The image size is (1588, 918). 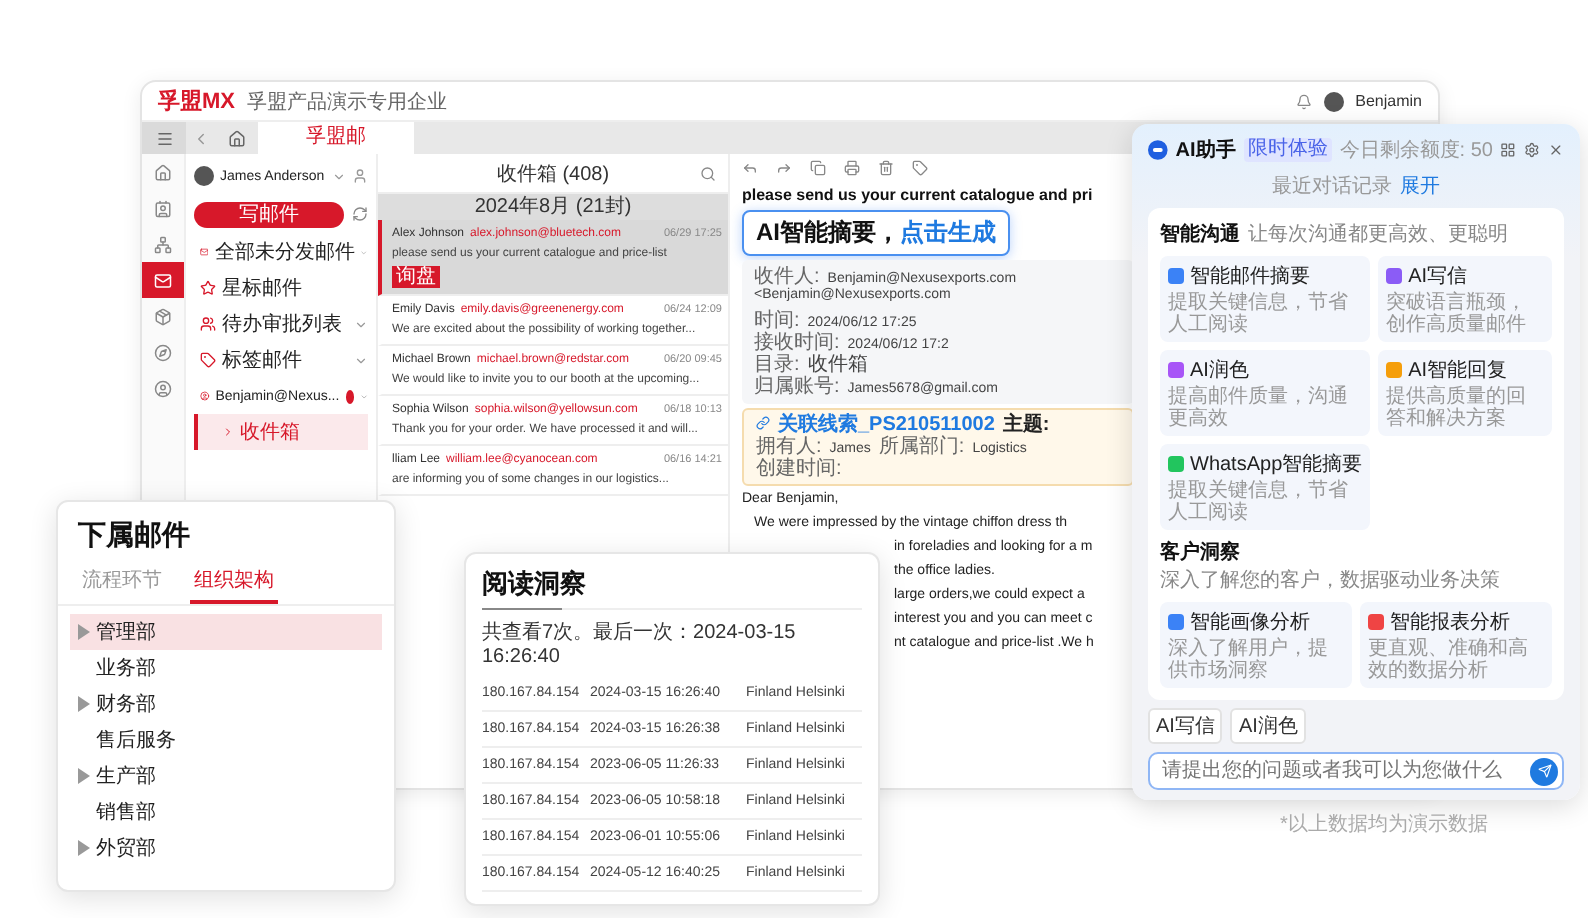 What do you see at coordinates (163, 352) in the screenshot?
I see `compass-icon` at bounding box center [163, 352].